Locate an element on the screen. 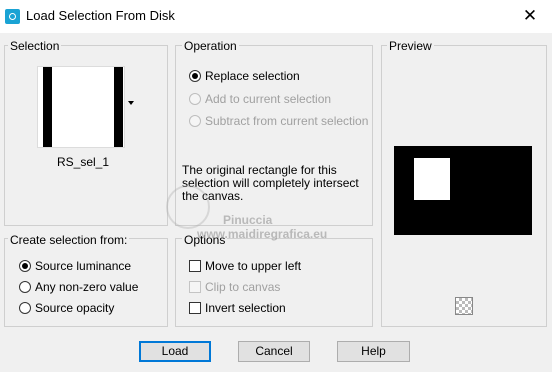 The height and width of the screenshot is (372, 552). create-from-group-label: Create selection from: is located at coordinates (69, 240).